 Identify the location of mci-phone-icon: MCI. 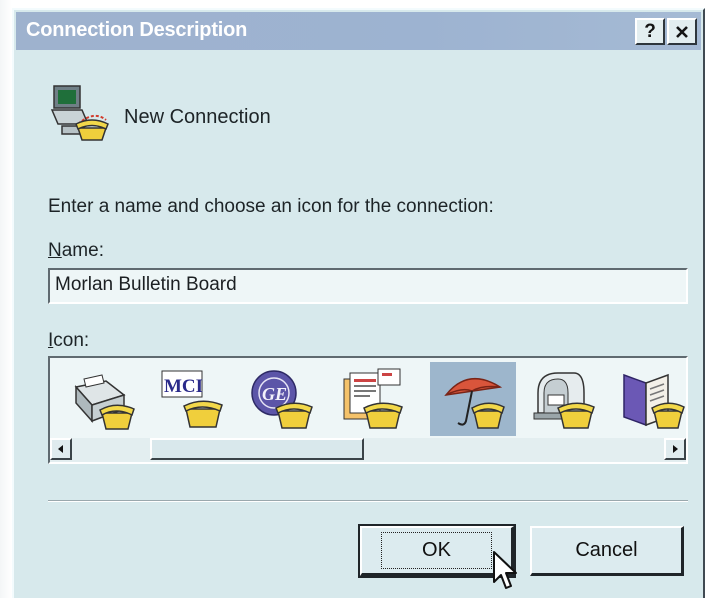
(192, 399).